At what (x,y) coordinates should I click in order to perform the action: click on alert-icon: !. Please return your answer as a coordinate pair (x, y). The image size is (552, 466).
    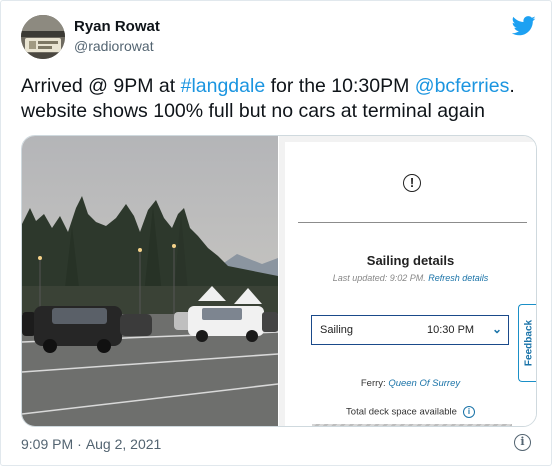
    Looking at the image, I should click on (412, 183).